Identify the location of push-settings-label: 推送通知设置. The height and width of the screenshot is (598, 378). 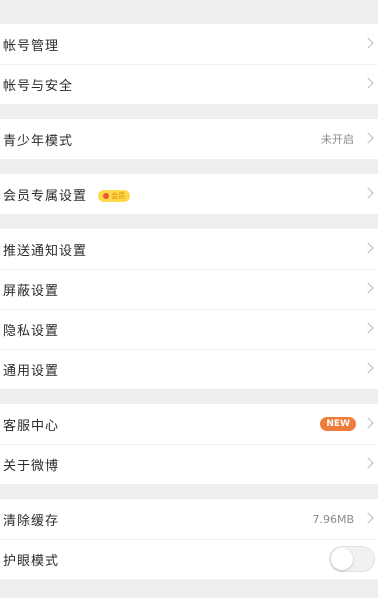
(45, 251).